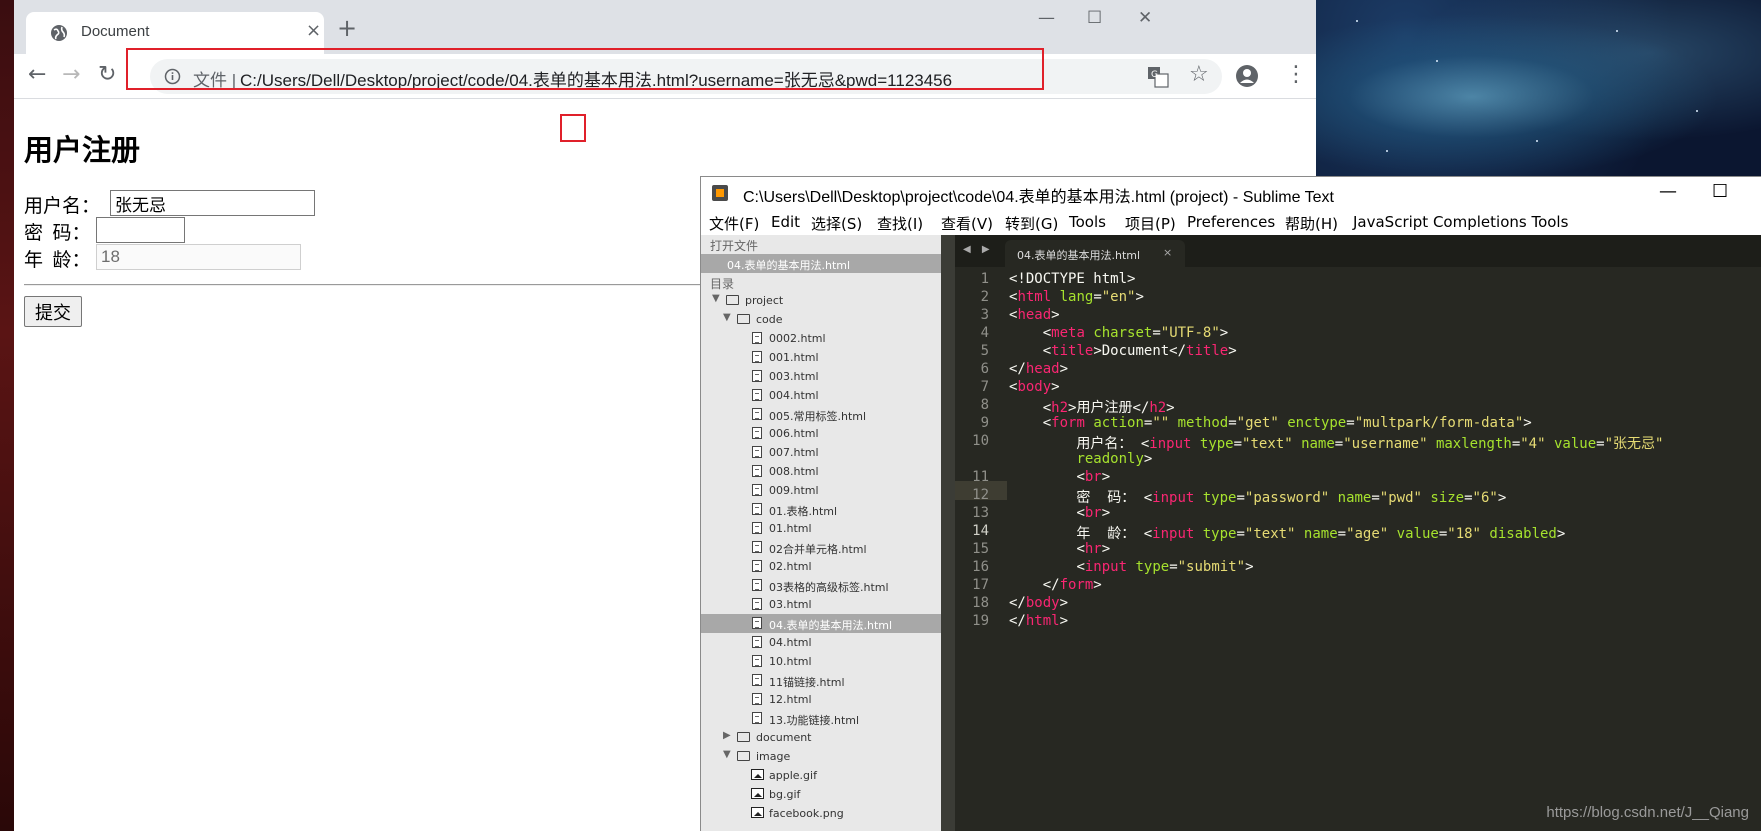 Image resolution: width=1761 pixels, height=831 pixels. Describe the element at coordinates (821, 395) in the screenshot. I see `file-item: 004.html` at that location.